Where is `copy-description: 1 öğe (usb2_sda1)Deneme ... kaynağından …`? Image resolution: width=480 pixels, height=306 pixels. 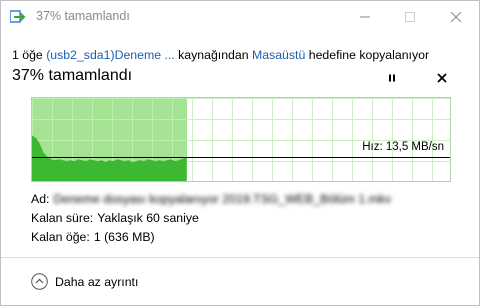 copy-description: 1 öğe (usb2_sda1)Deneme ... kaynağından … is located at coordinates (220, 55).